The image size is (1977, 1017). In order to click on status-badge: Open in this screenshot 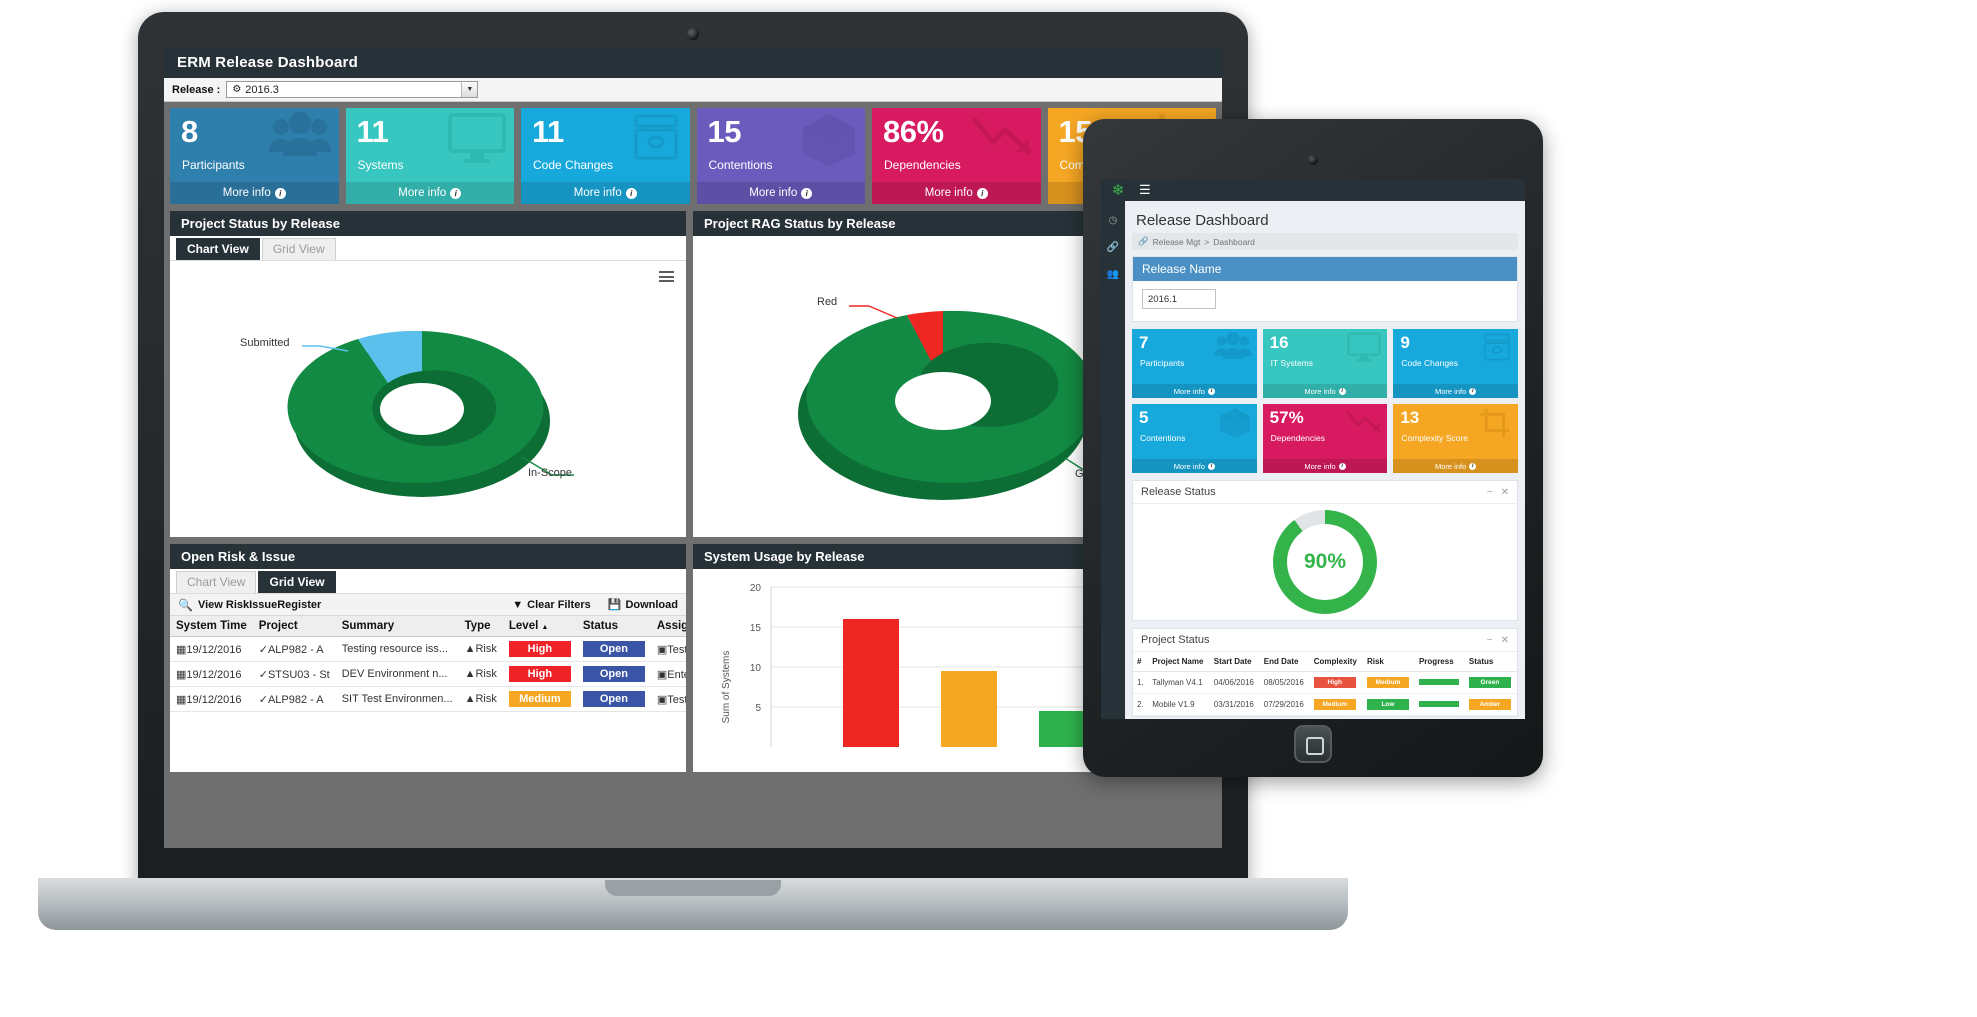, I will do `click(613, 674)`.